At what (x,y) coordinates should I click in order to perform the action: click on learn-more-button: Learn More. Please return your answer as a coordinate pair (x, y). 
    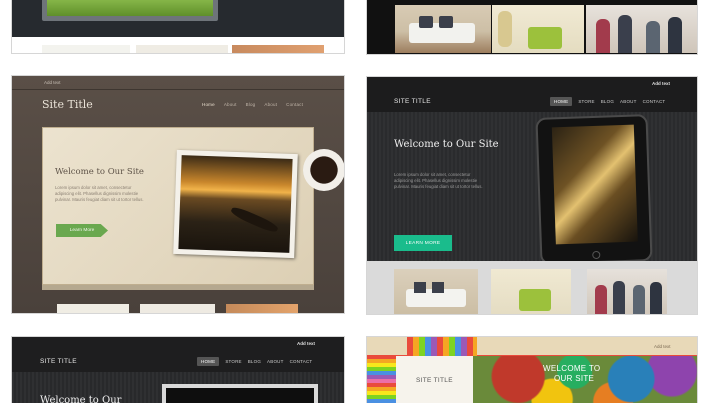
    Looking at the image, I should click on (82, 230).